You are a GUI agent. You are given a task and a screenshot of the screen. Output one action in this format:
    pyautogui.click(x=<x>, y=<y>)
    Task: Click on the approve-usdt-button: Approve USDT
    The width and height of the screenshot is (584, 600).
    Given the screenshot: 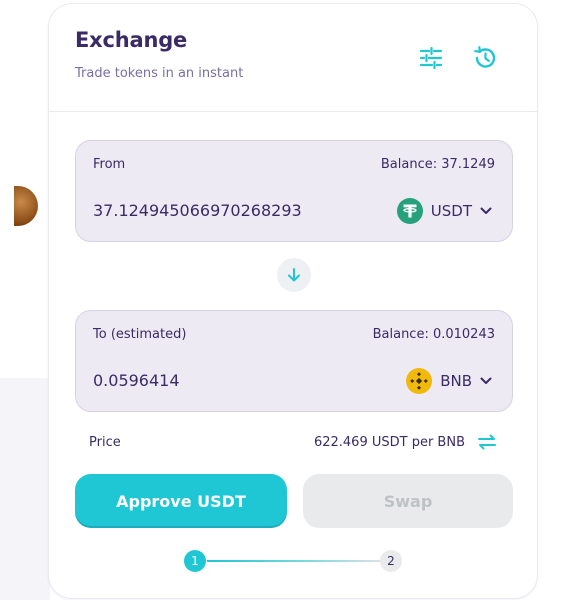 What is the action you would take?
    pyautogui.click(x=181, y=501)
    